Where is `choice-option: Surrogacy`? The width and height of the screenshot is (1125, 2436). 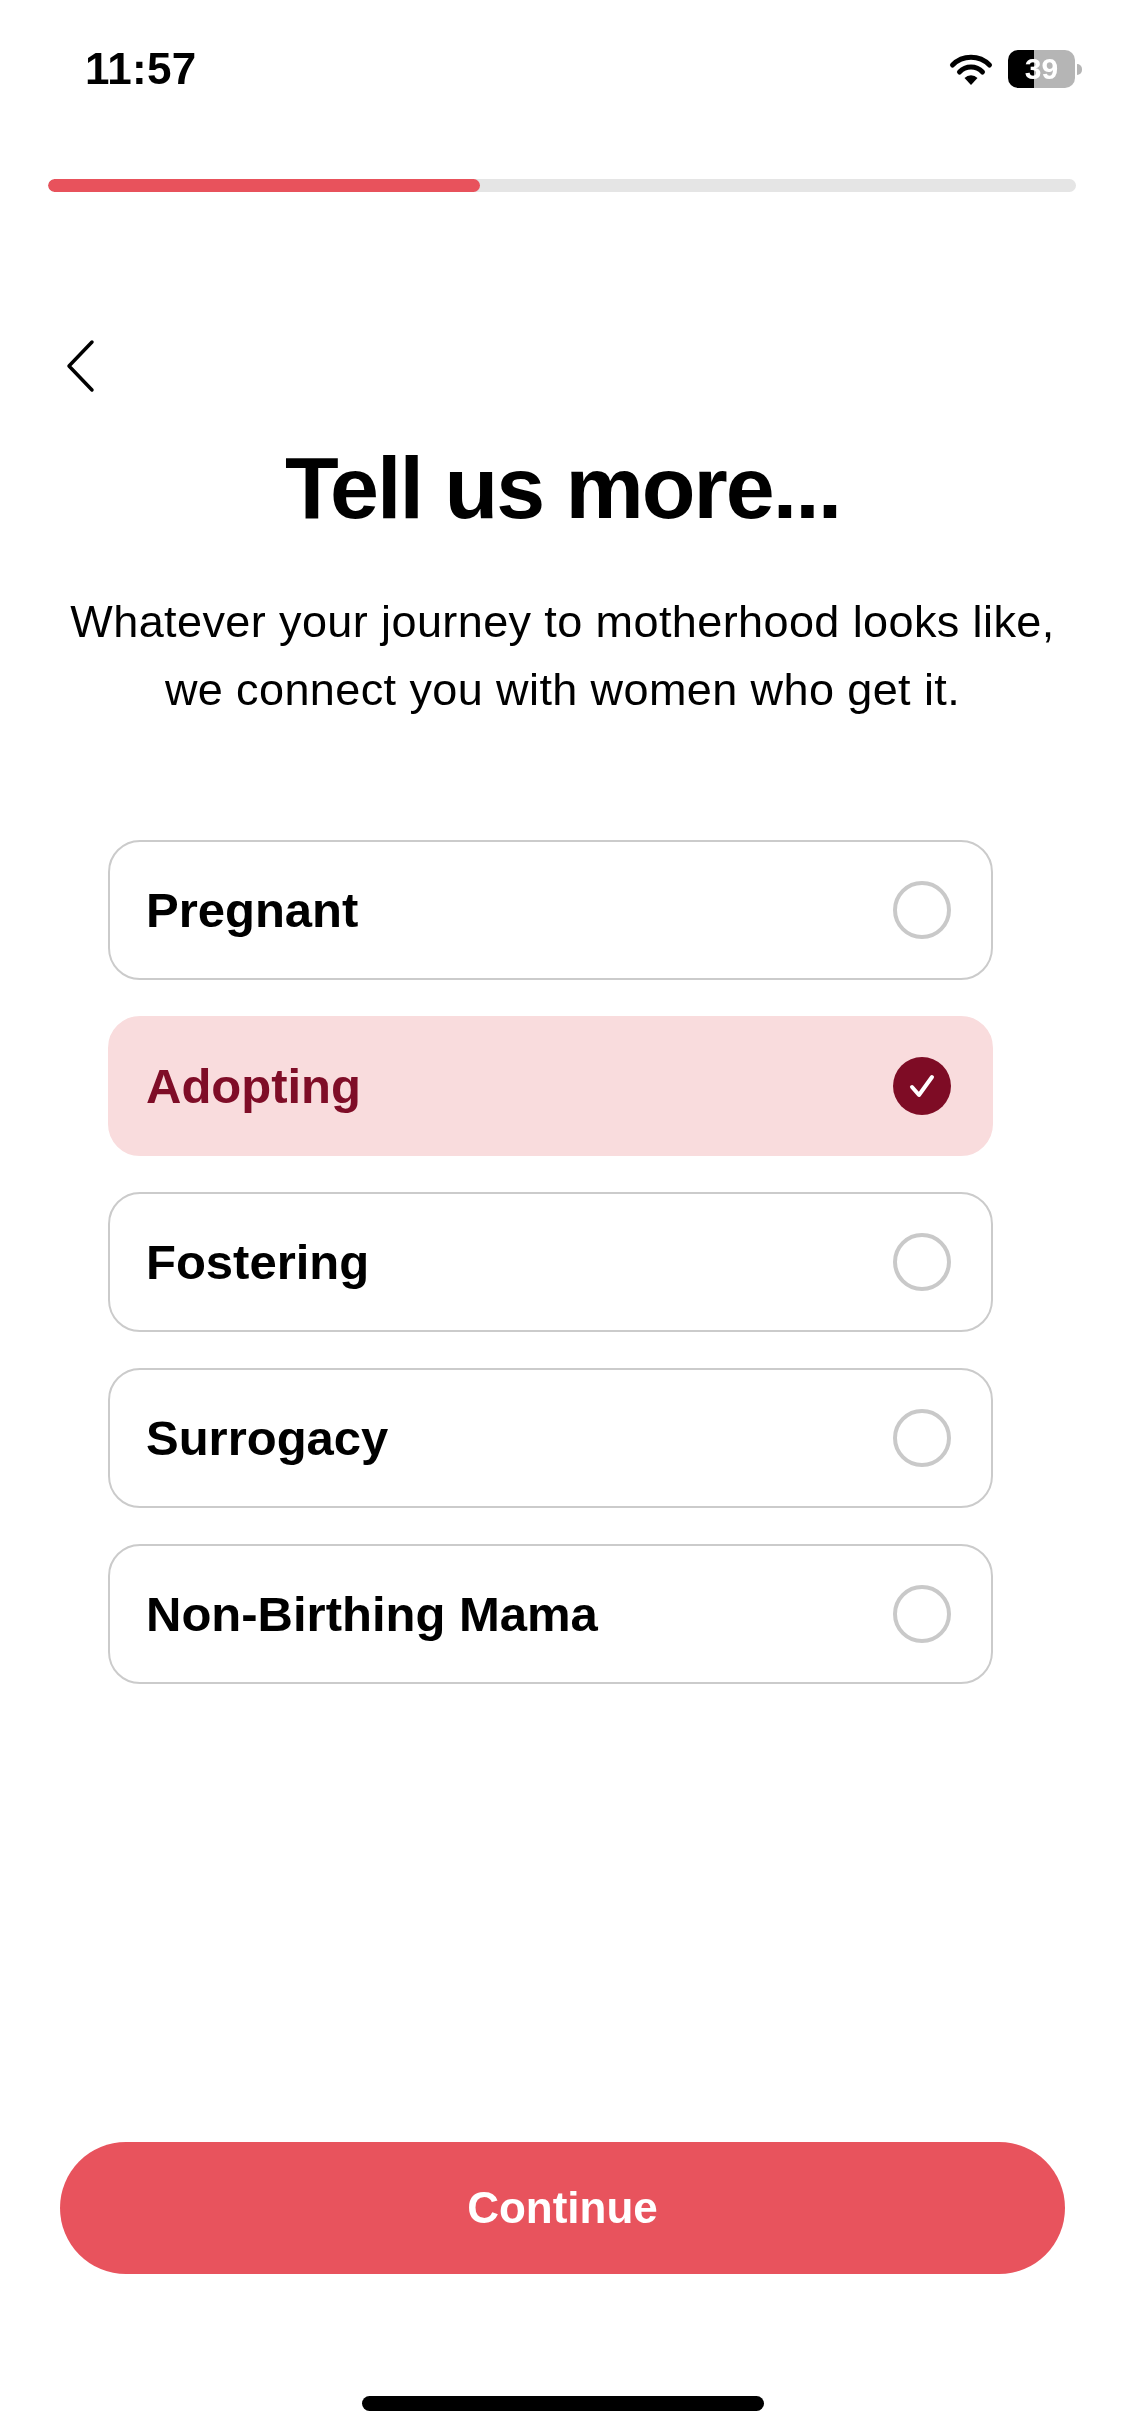
choice-option: Surrogacy is located at coordinates (550, 1438).